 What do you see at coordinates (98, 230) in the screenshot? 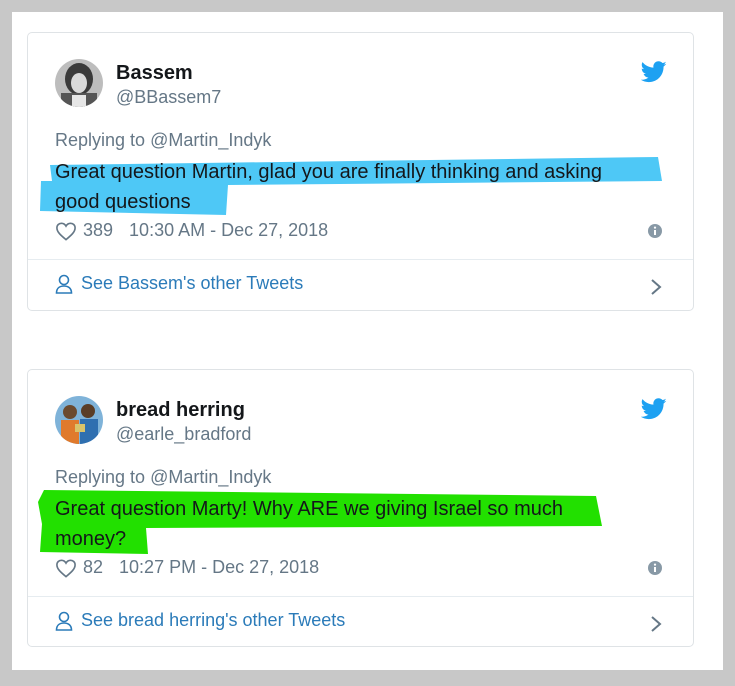
I see `like-count: 389` at bounding box center [98, 230].